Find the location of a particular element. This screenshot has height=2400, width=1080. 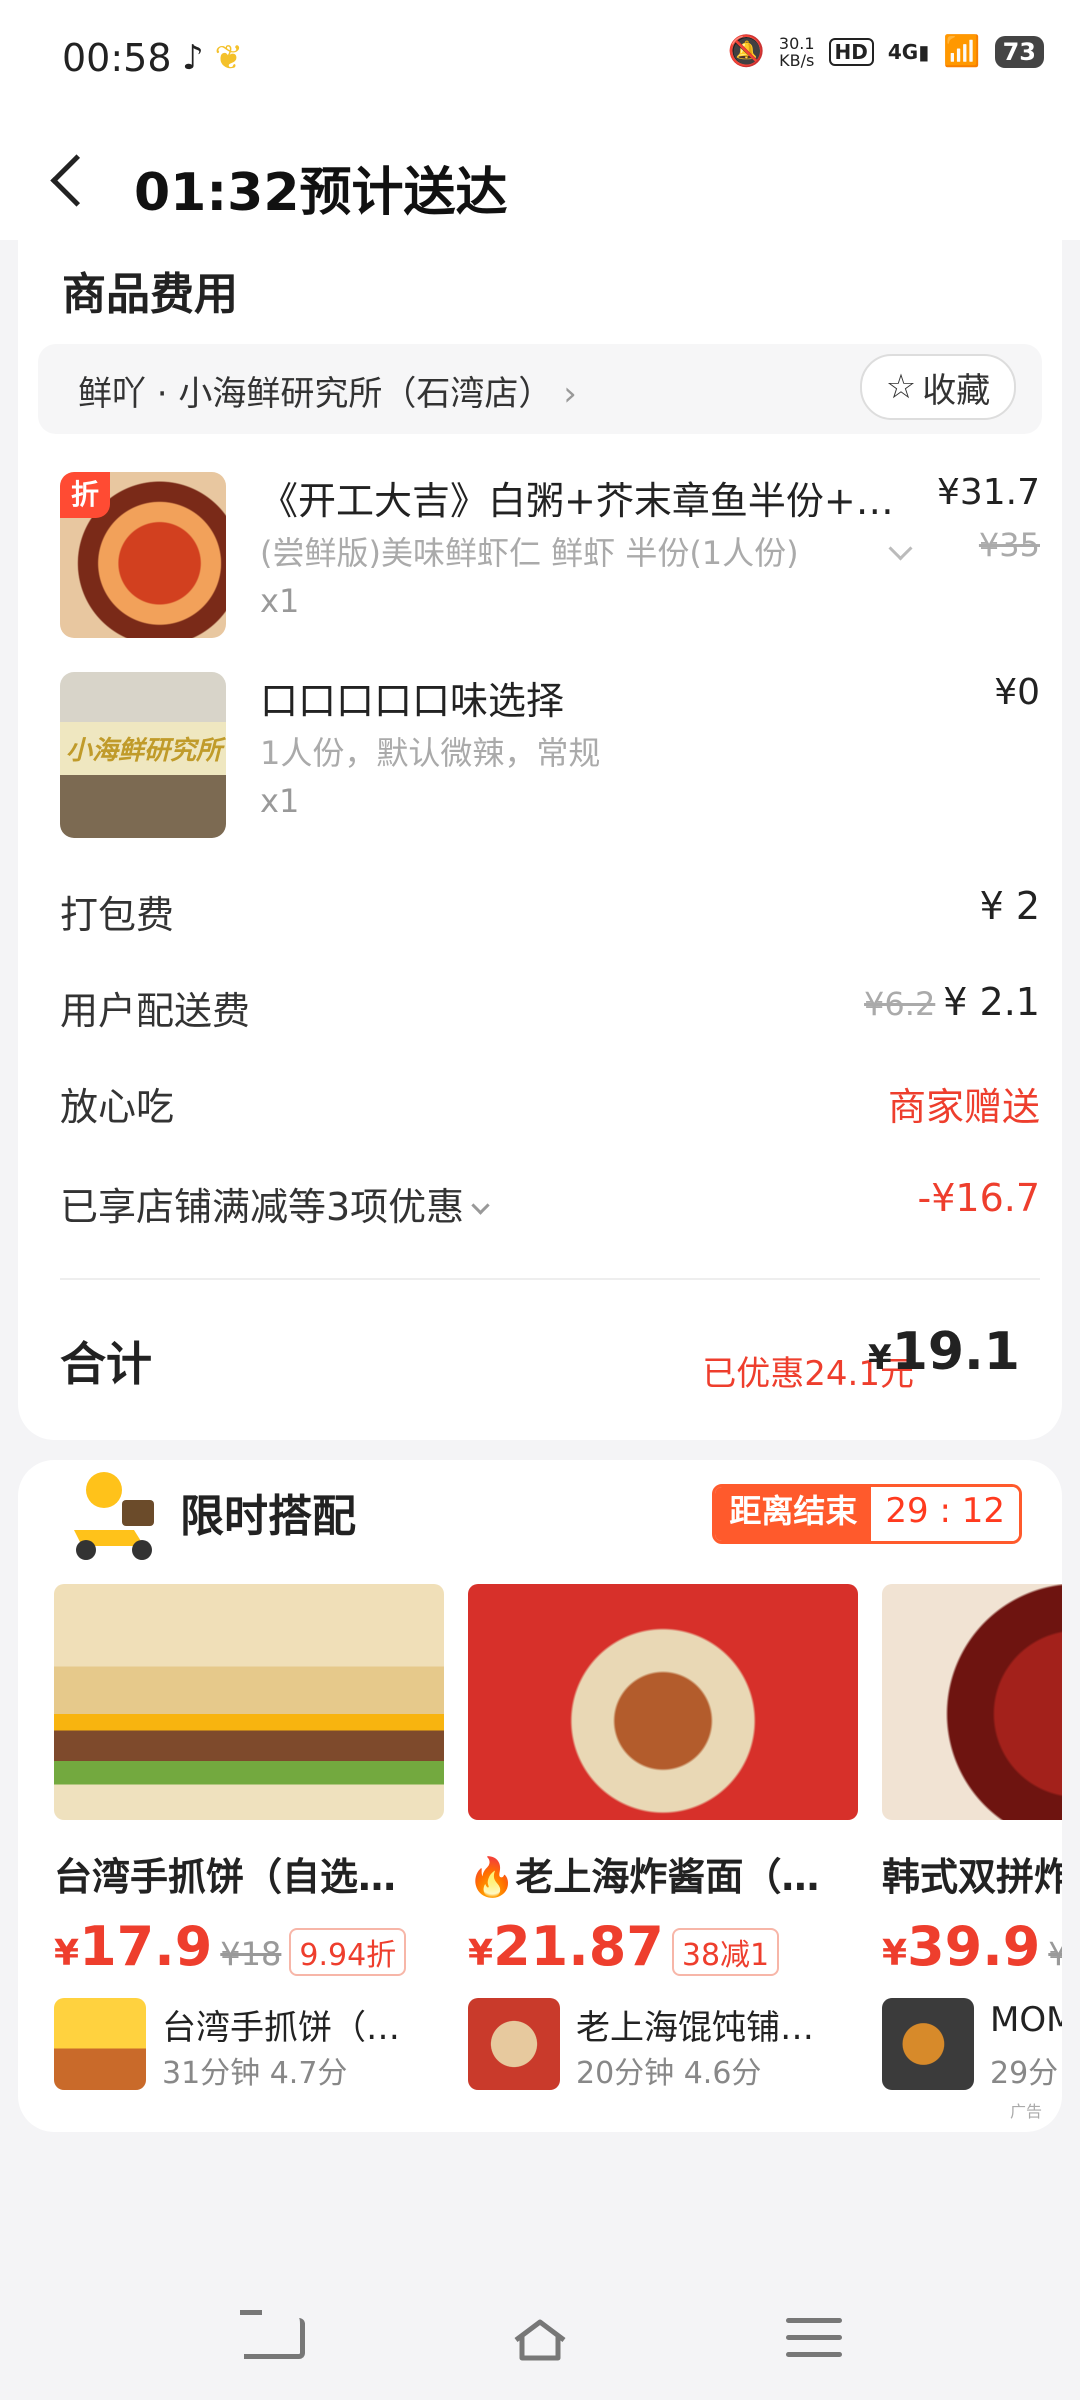

status-time: 00:58 is located at coordinates (117, 58).